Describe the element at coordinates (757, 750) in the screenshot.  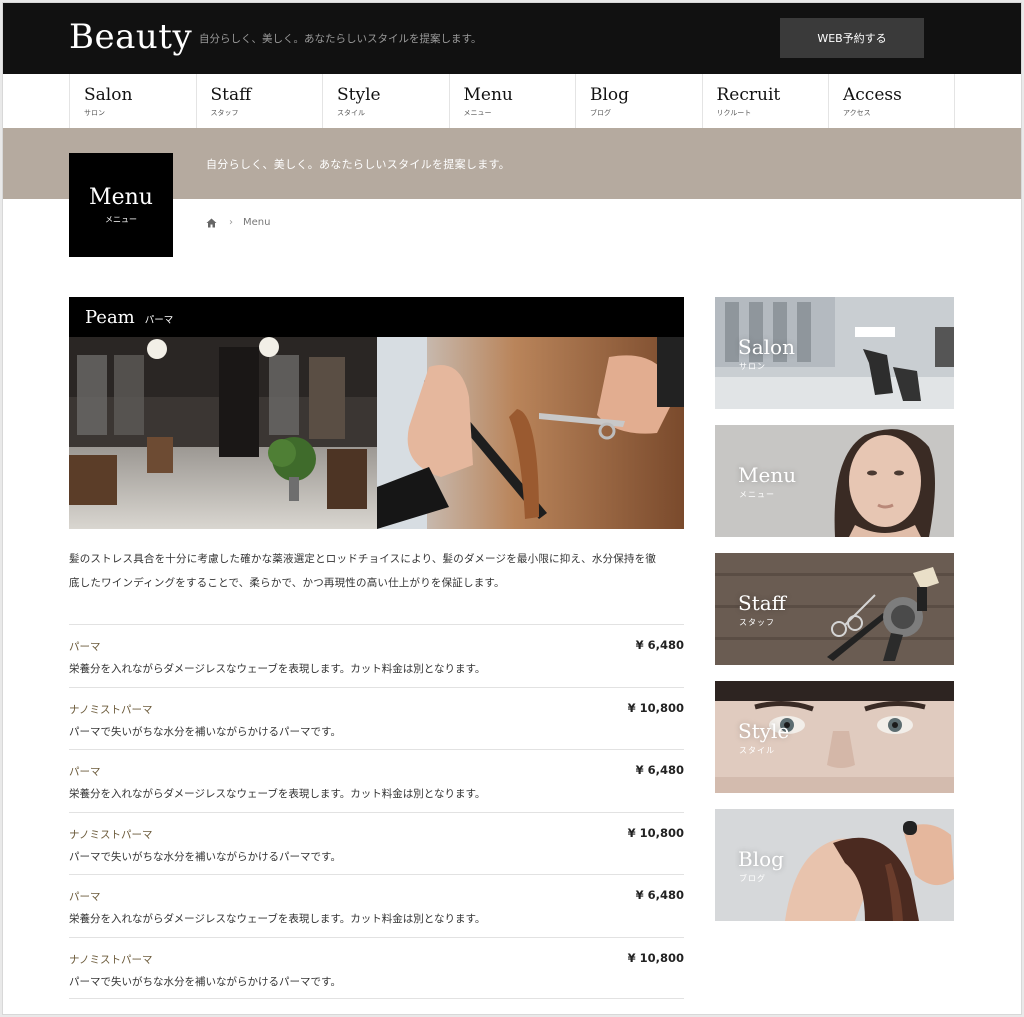
I see `sidebar-card-subtitle: スタイル` at that location.